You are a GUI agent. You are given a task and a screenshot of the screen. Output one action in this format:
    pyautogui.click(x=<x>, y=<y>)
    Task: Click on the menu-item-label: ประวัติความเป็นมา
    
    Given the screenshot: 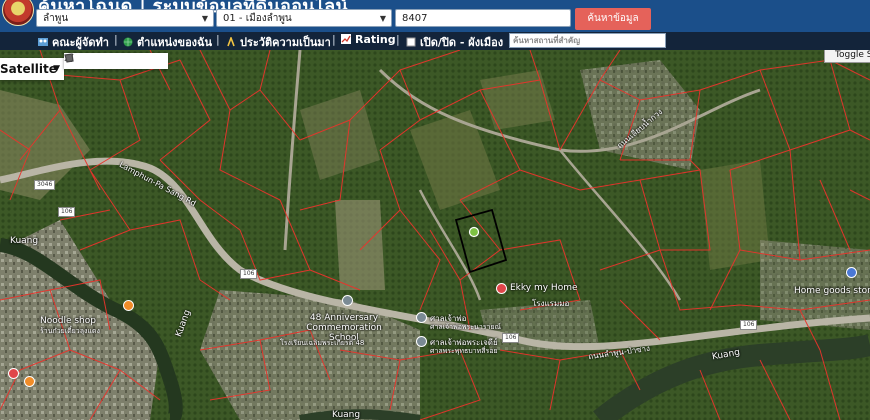 What is the action you would take?
    pyautogui.click(x=285, y=42)
    